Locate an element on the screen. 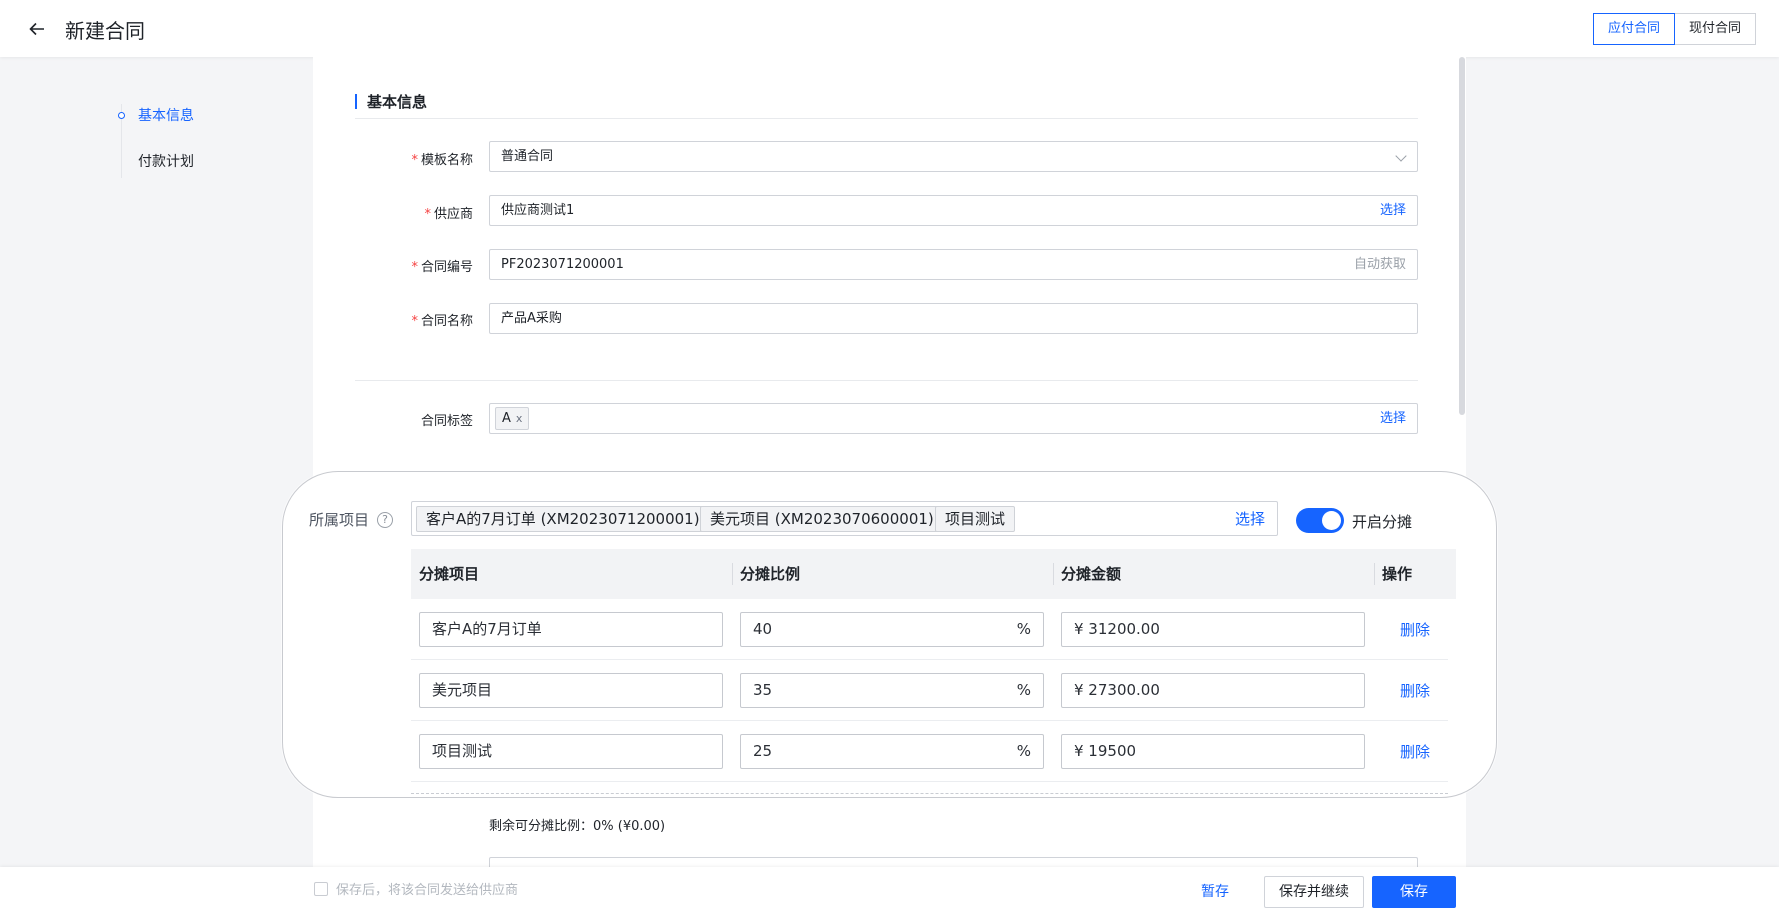  footer-bar is located at coordinates (889, 892).